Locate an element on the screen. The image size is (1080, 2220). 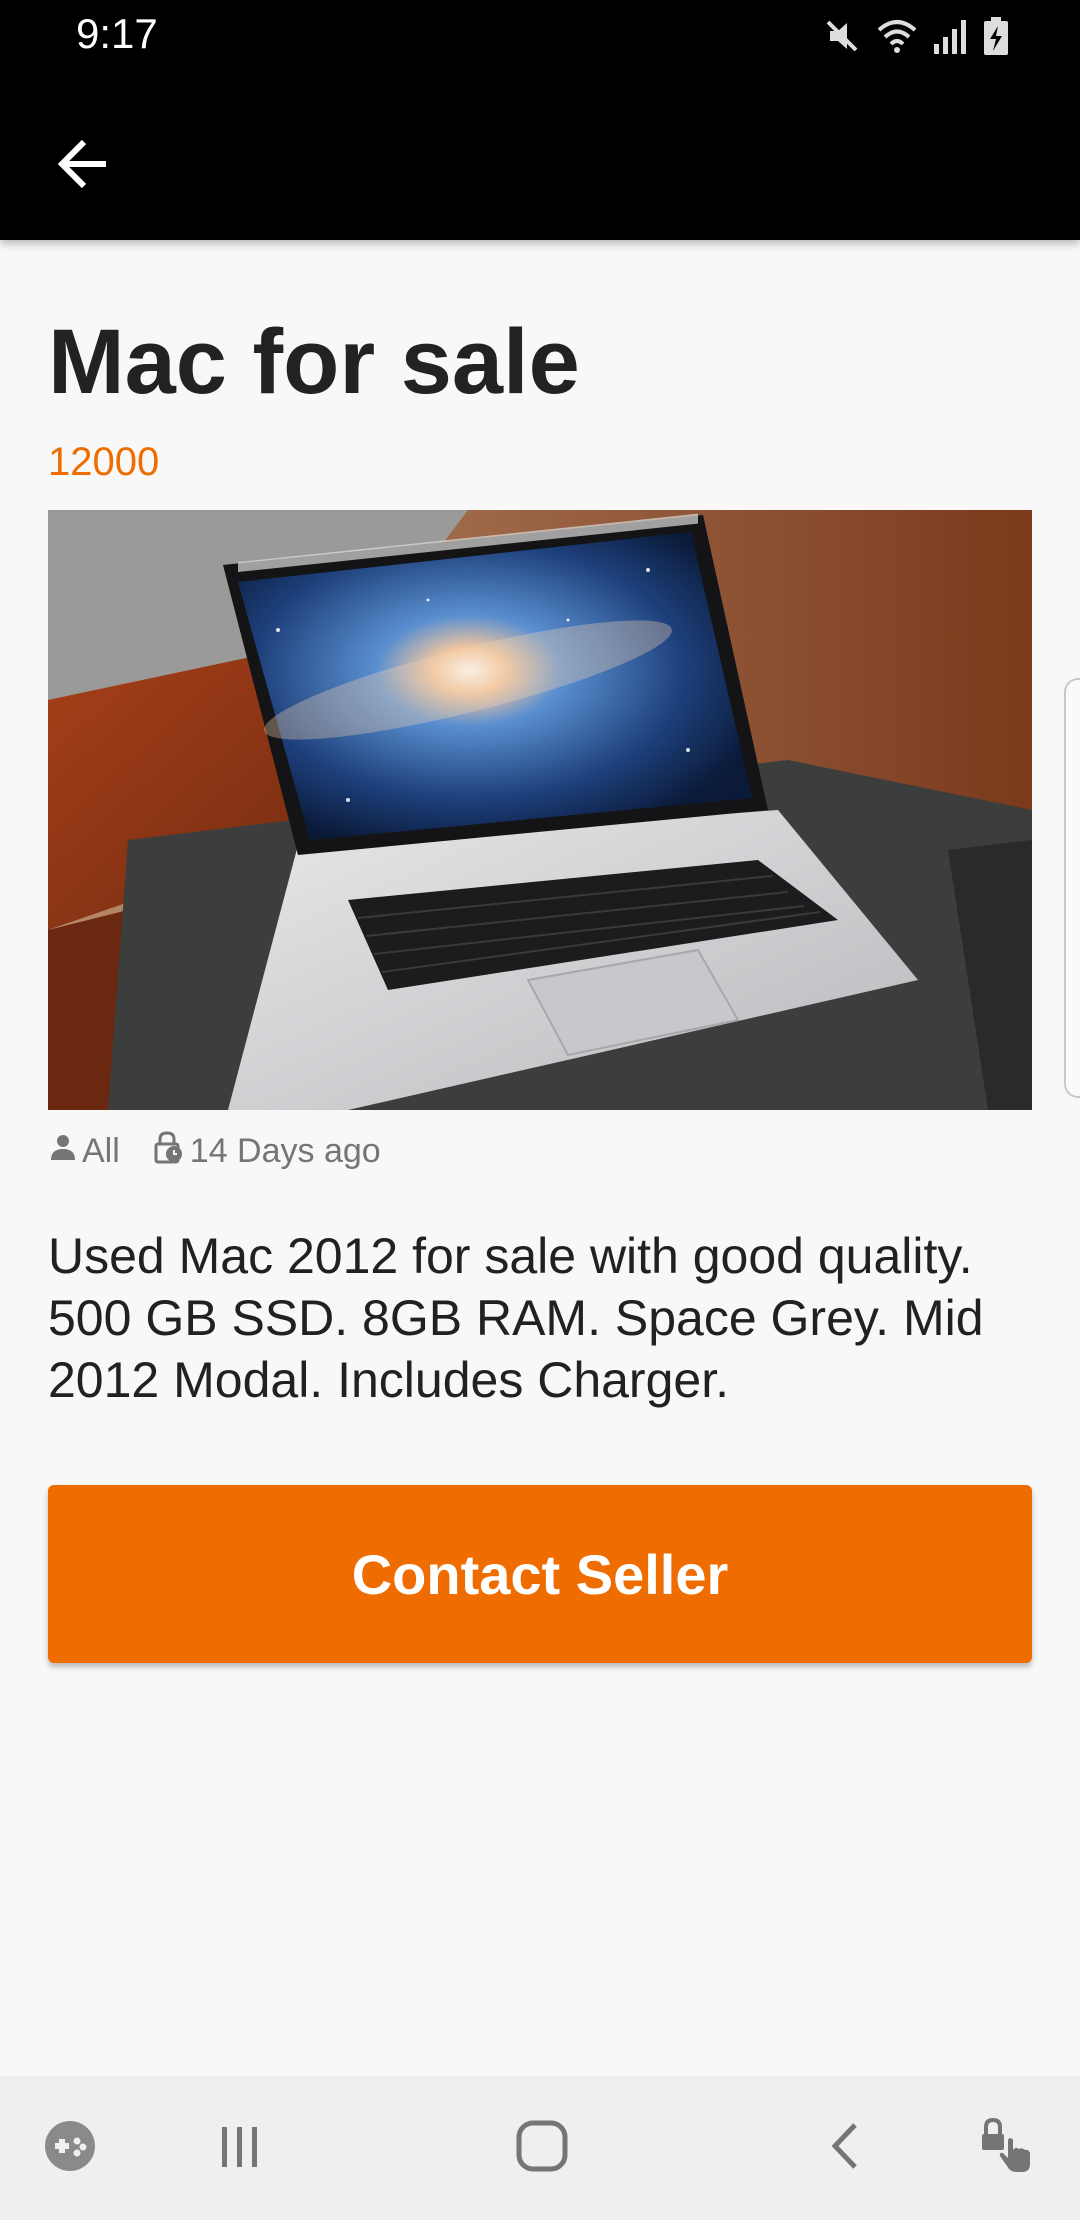
status-time: 9:17 is located at coordinates (117, 33).